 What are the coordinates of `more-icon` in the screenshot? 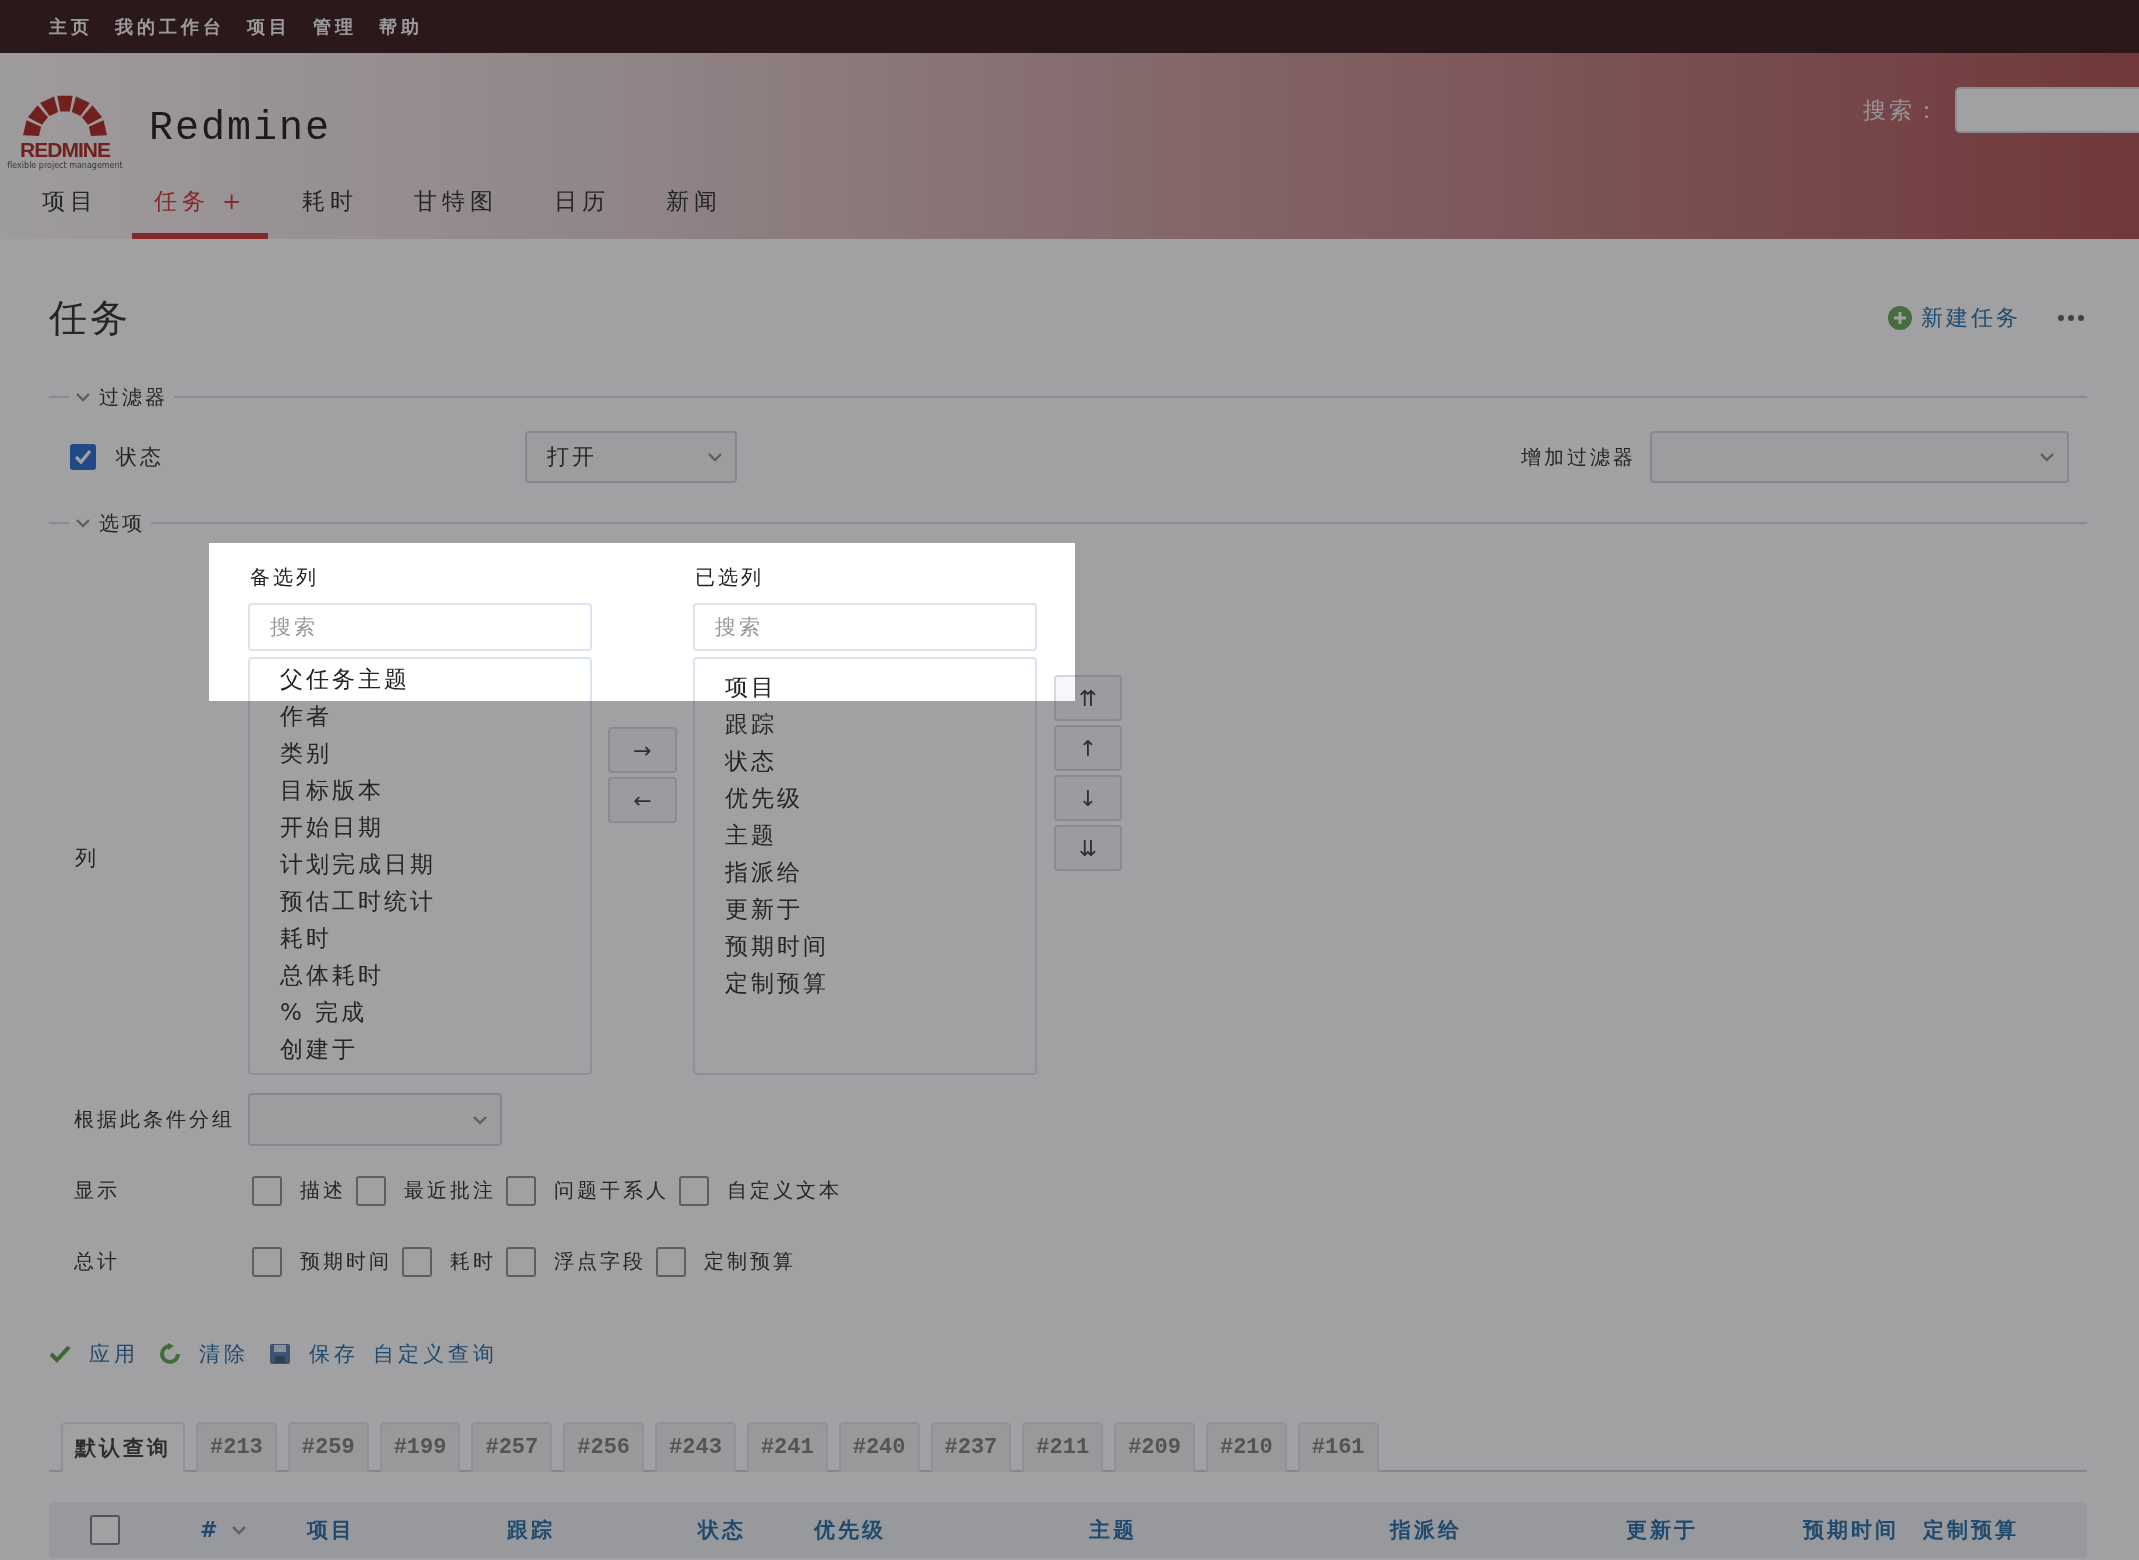 It's located at (2071, 318).